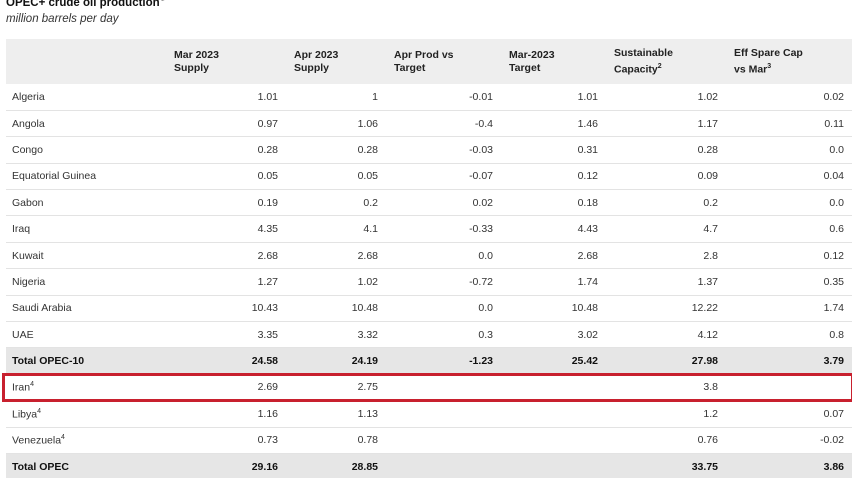 This screenshot has height=478, width=852. I want to click on column-header-line2: Capacity, so click(636, 69).